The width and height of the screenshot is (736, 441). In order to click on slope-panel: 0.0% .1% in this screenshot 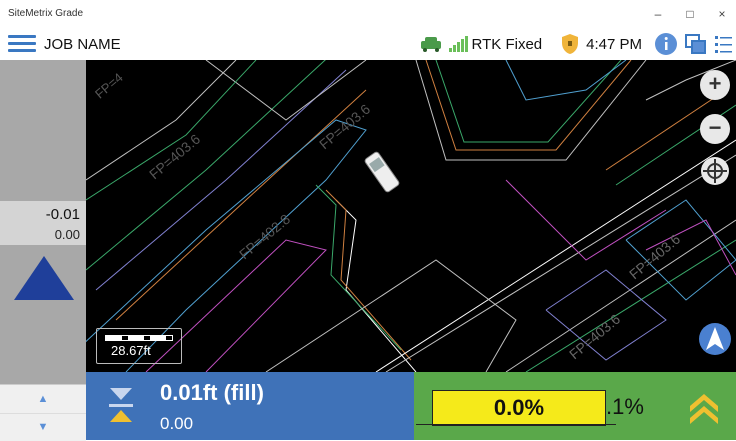, I will do `click(575, 406)`.